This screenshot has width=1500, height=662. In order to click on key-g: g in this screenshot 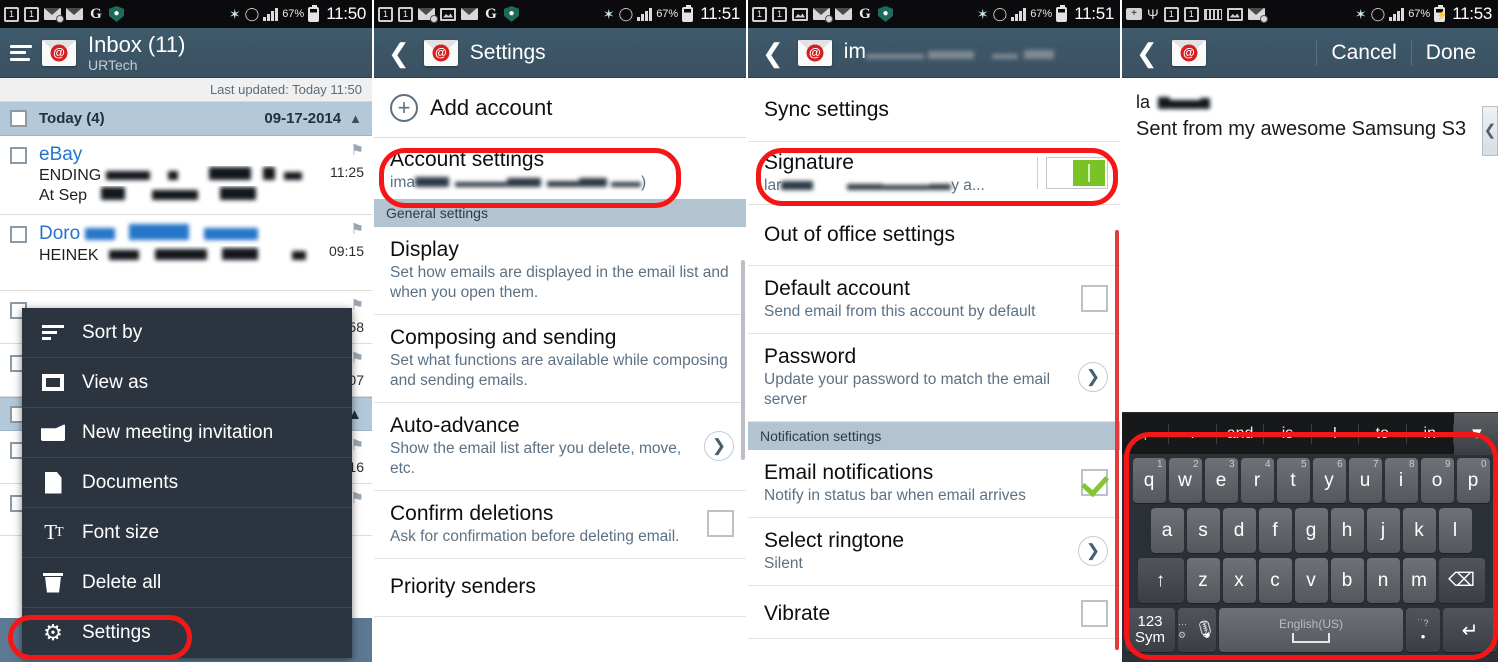, I will do `click(1311, 530)`.